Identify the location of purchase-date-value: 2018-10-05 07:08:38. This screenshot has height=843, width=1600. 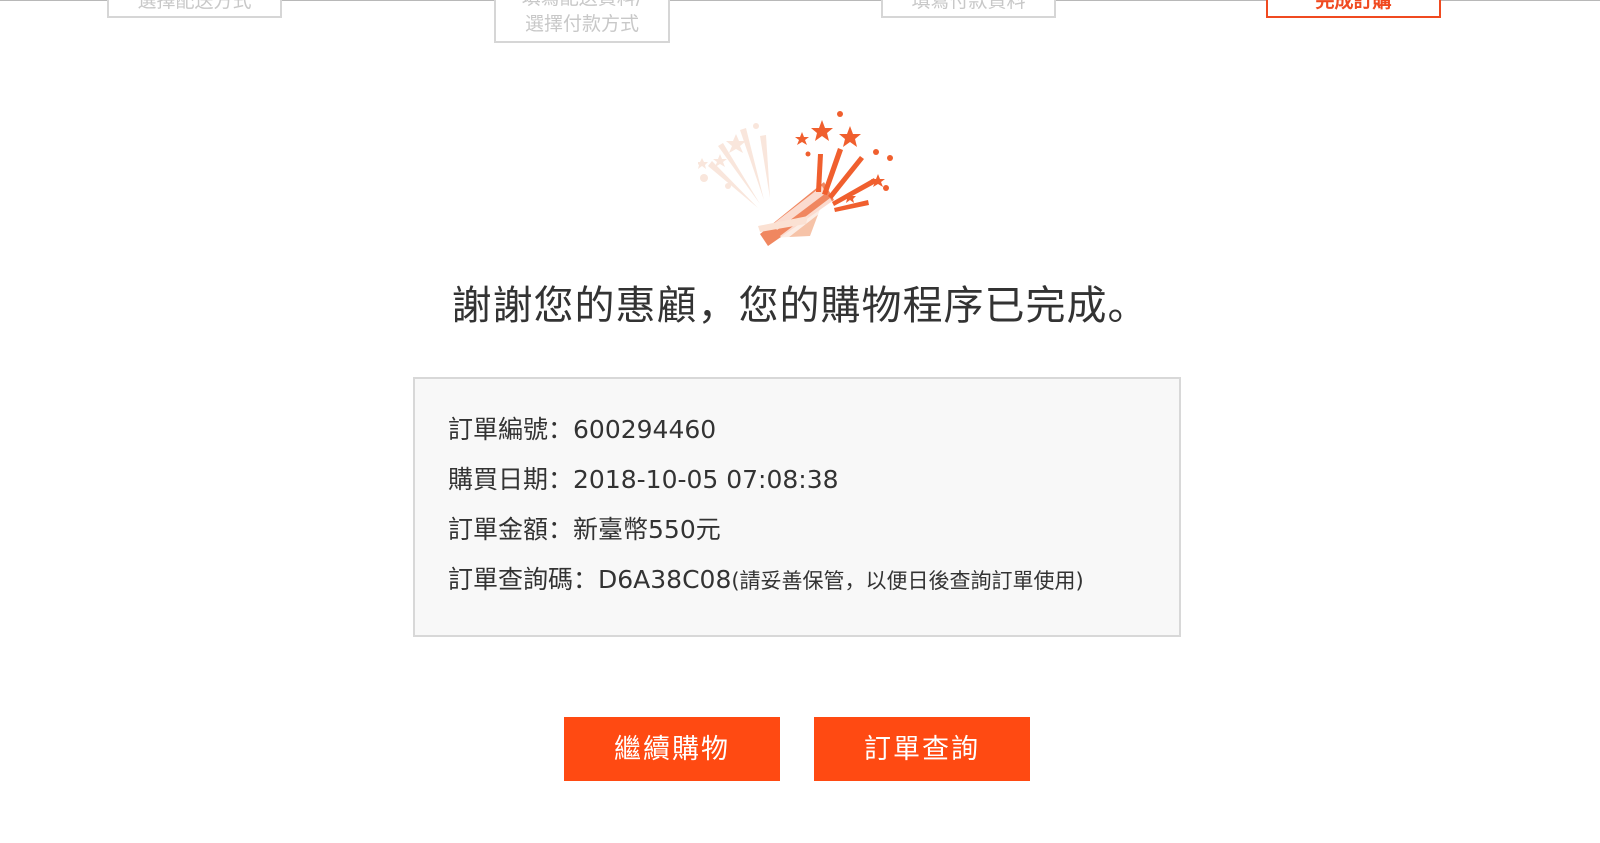
(706, 479).